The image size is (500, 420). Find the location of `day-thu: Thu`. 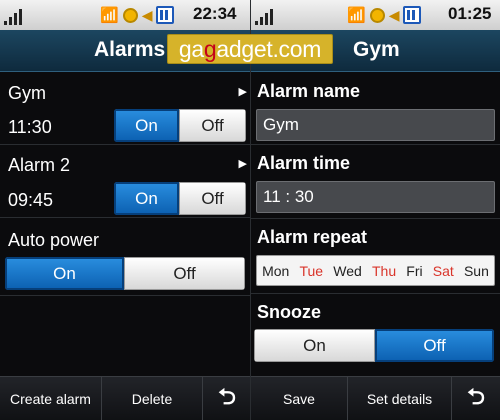

day-thu: Thu is located at coordinates (384, 271).